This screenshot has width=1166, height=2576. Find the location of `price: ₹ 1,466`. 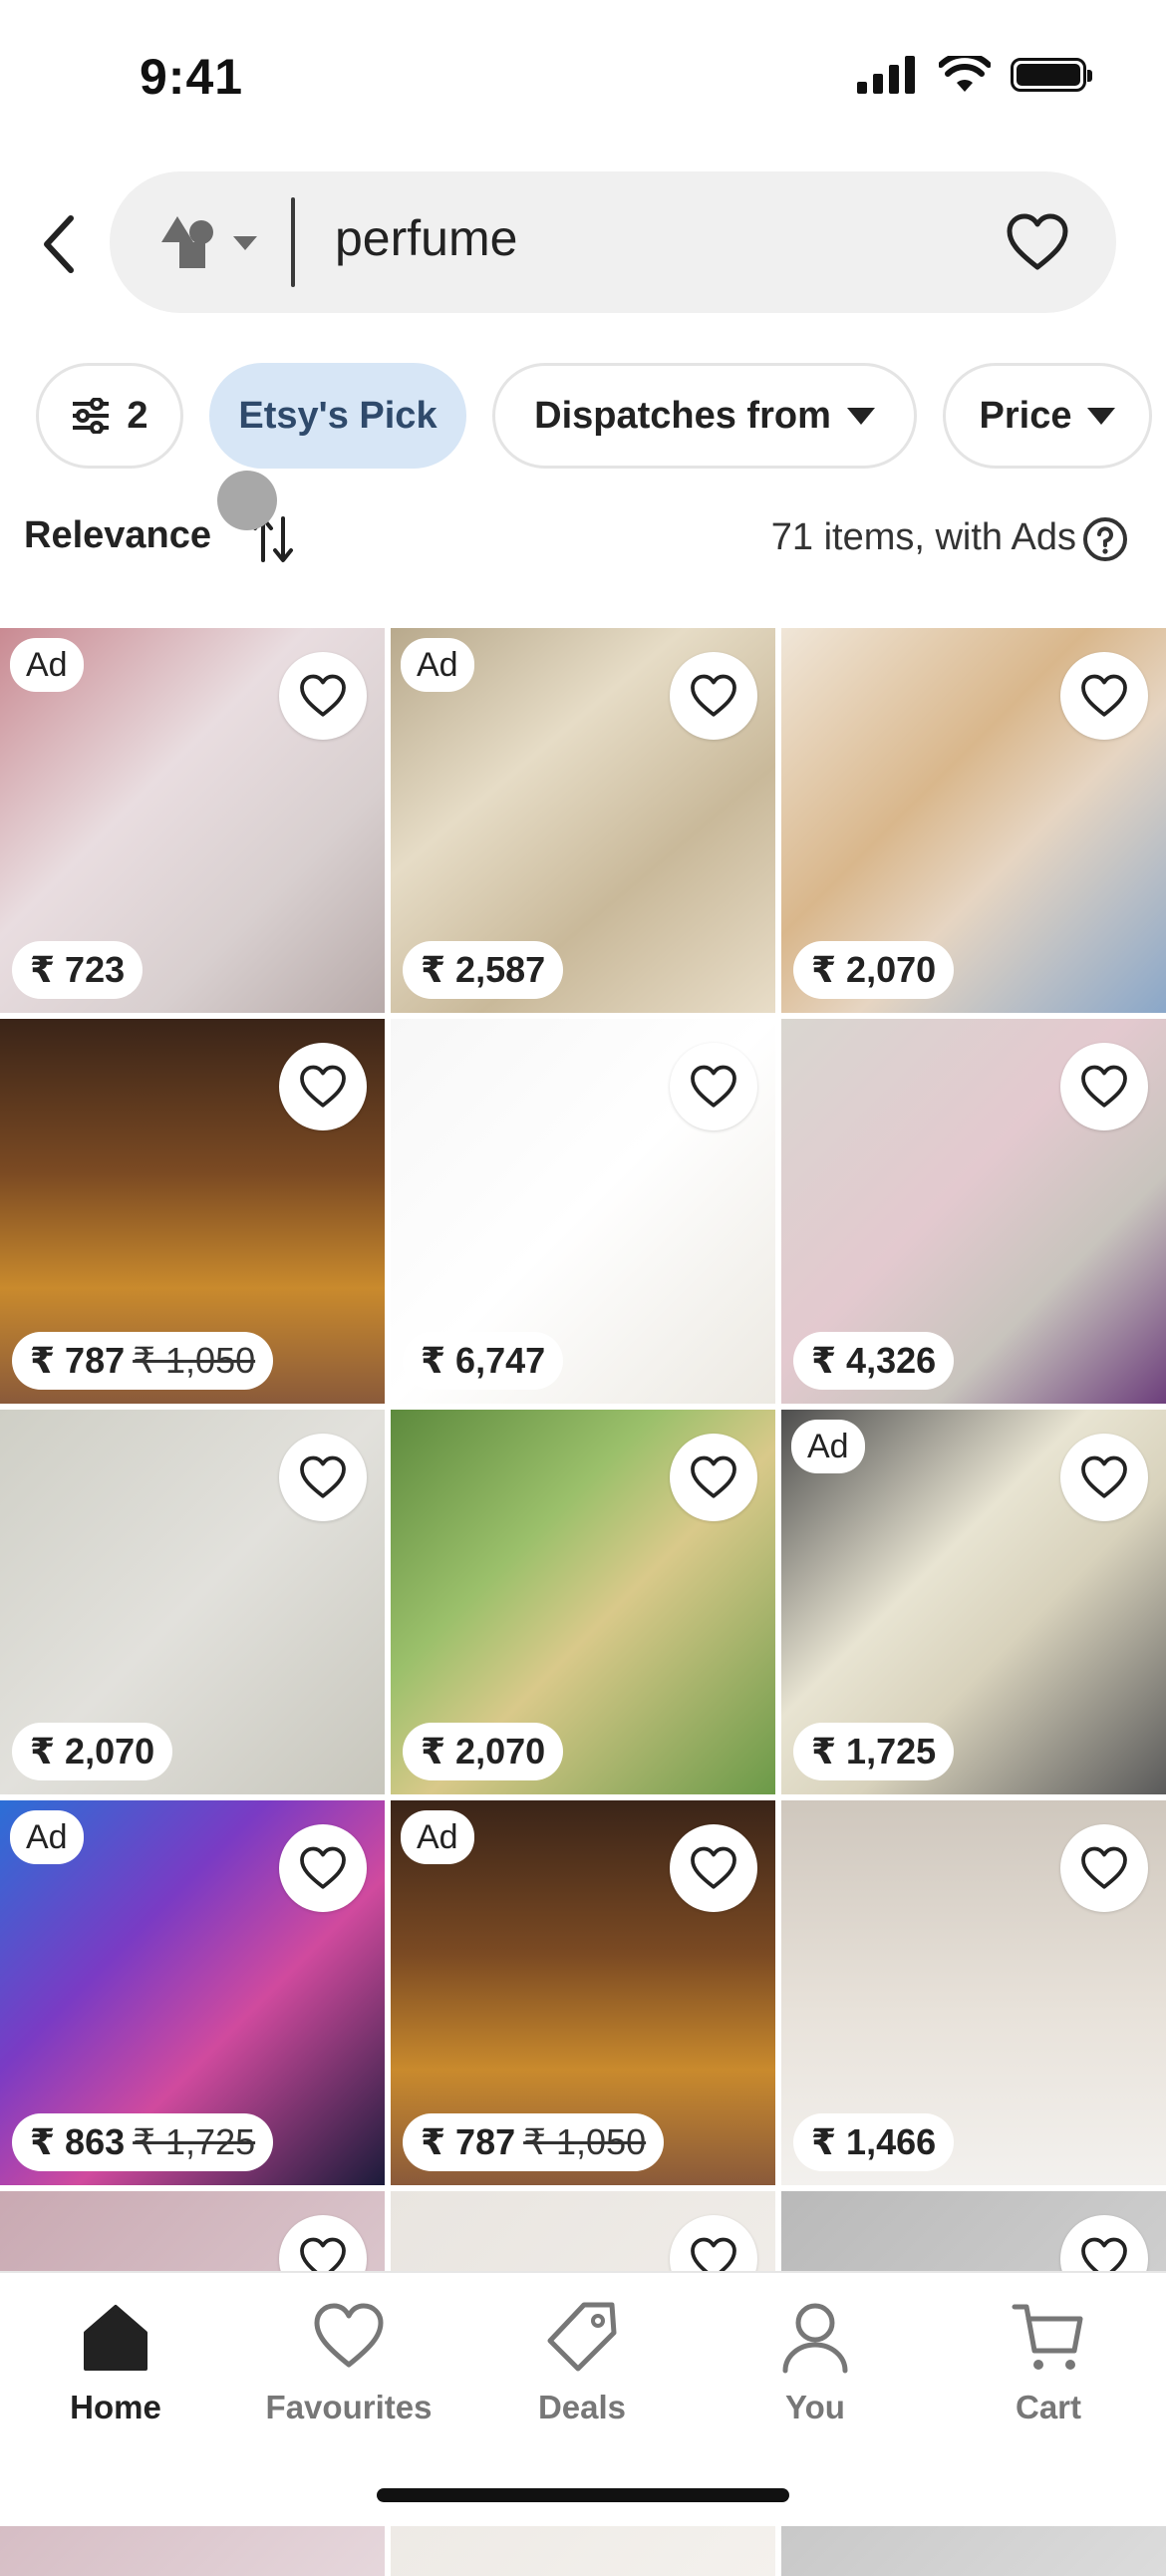

price: ₹ 1,466 is located at coordinates (874, 2141).